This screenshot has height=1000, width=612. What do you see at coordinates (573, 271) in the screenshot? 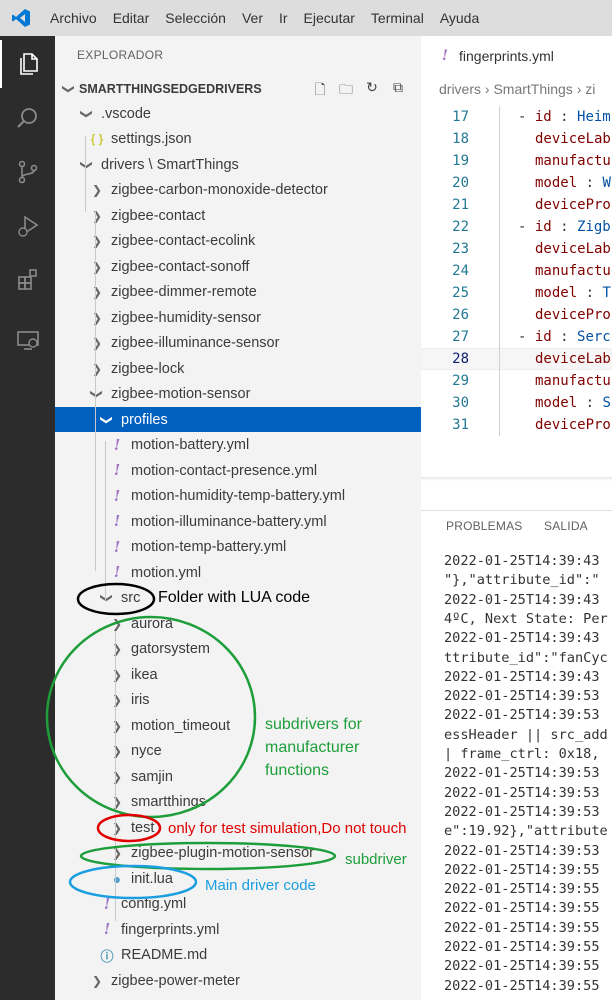
I see `code-text: manufactu` at bounding box center [573, 271].